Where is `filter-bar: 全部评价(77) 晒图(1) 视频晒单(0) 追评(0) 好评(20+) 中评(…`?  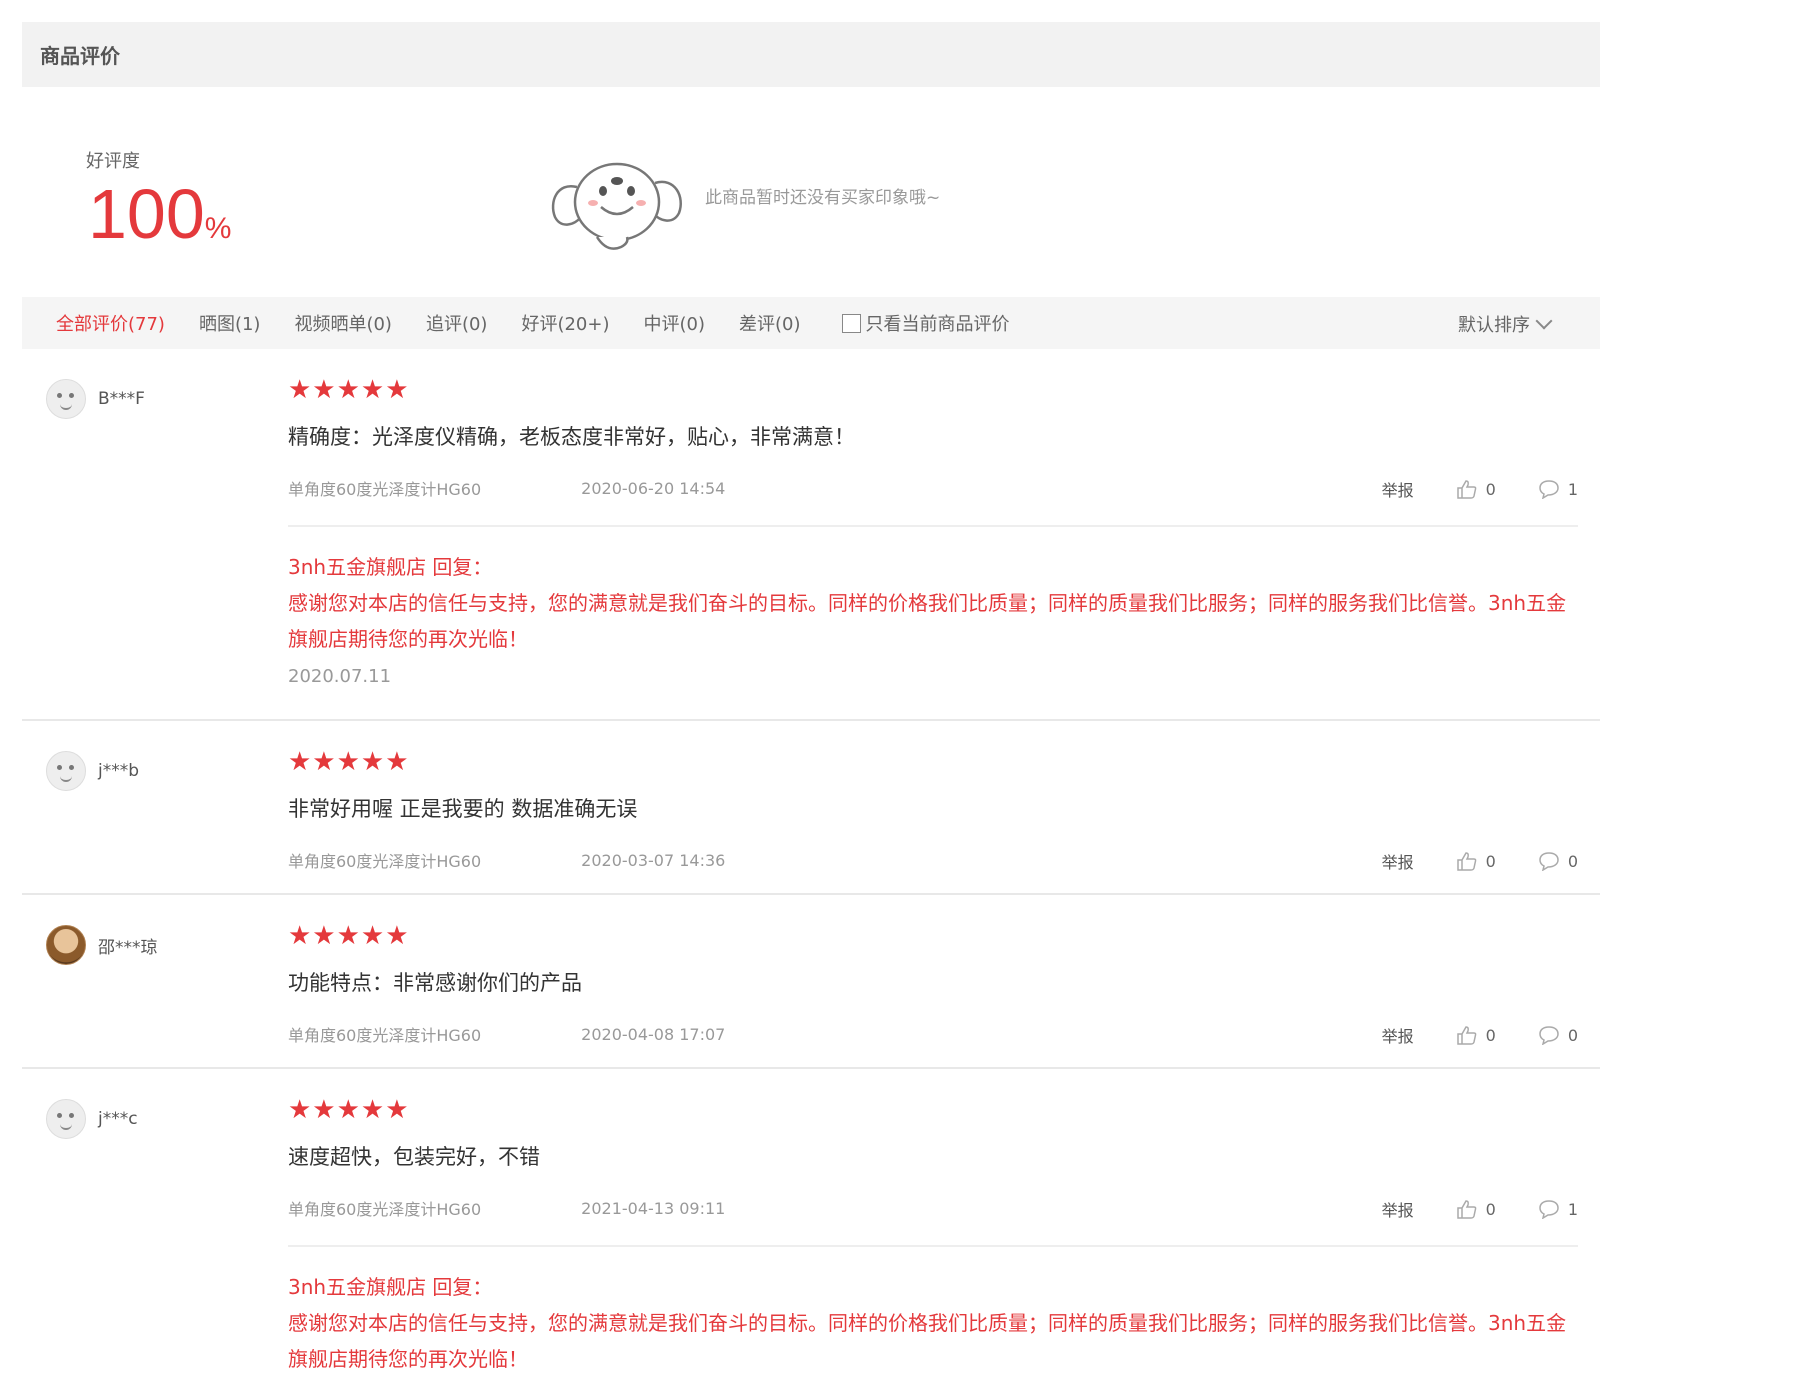
filter-bar: 全部评价(77) 晒图(1) 视频晒单(0) 追评(0) 好评(20+) 中评(… is located at coordinates (811, 323).